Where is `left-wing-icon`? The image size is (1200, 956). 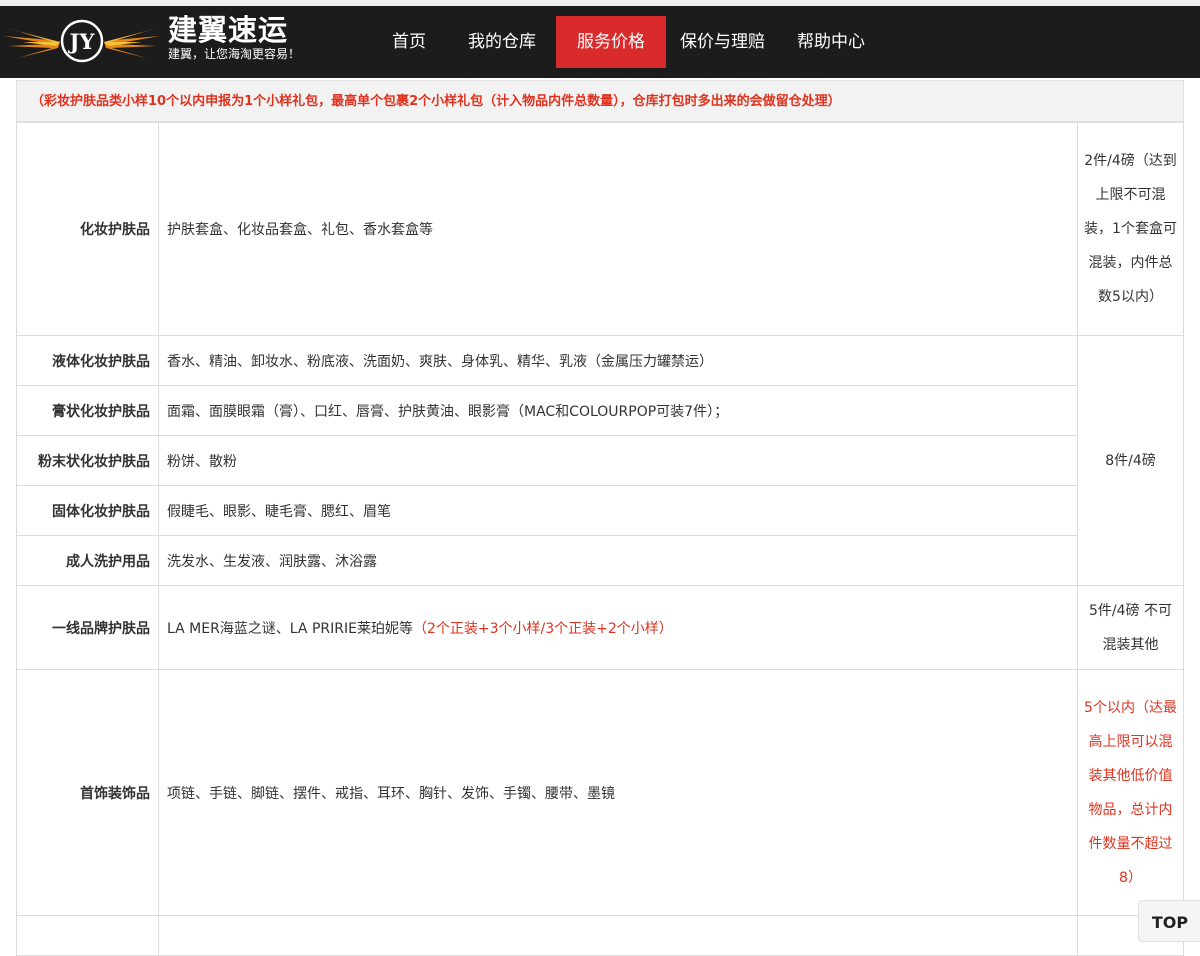
left-wing-icon is located at coordinates (32, 43).